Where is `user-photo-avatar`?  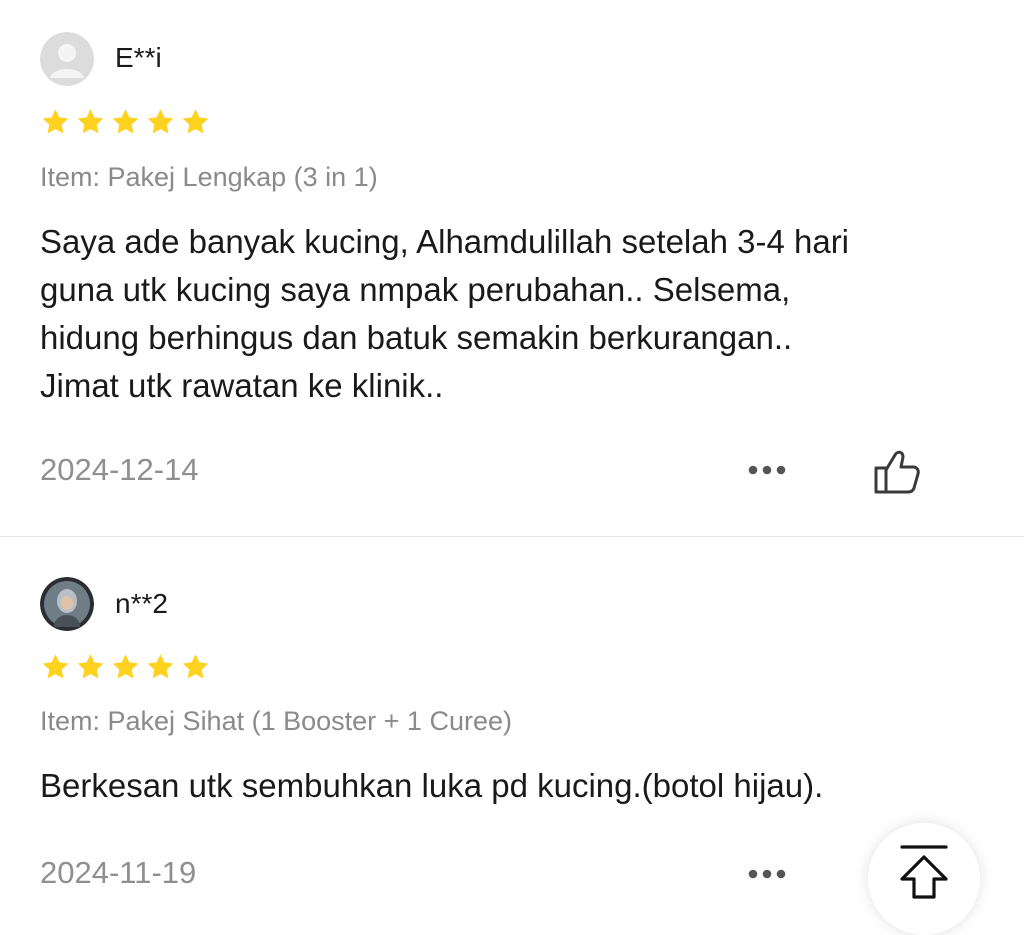
user-photo-avatar is located at coordinates (67, 604).